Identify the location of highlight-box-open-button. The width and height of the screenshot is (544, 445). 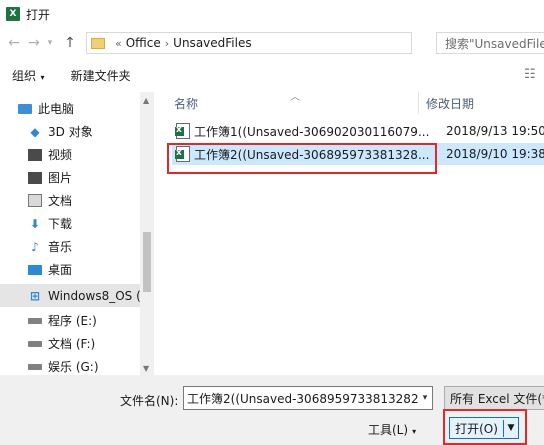
(485, 427).